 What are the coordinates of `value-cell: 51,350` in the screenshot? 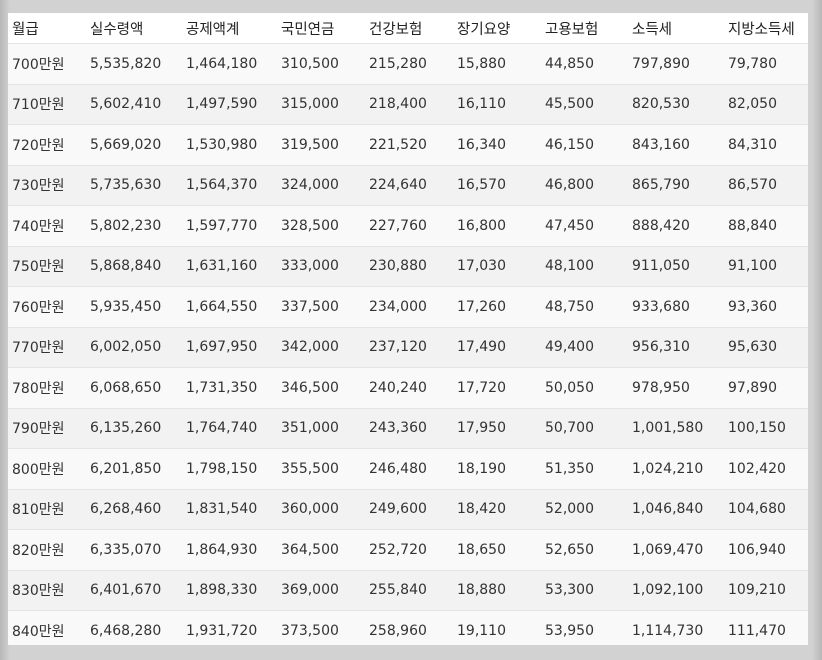 It's located at (569, 468).